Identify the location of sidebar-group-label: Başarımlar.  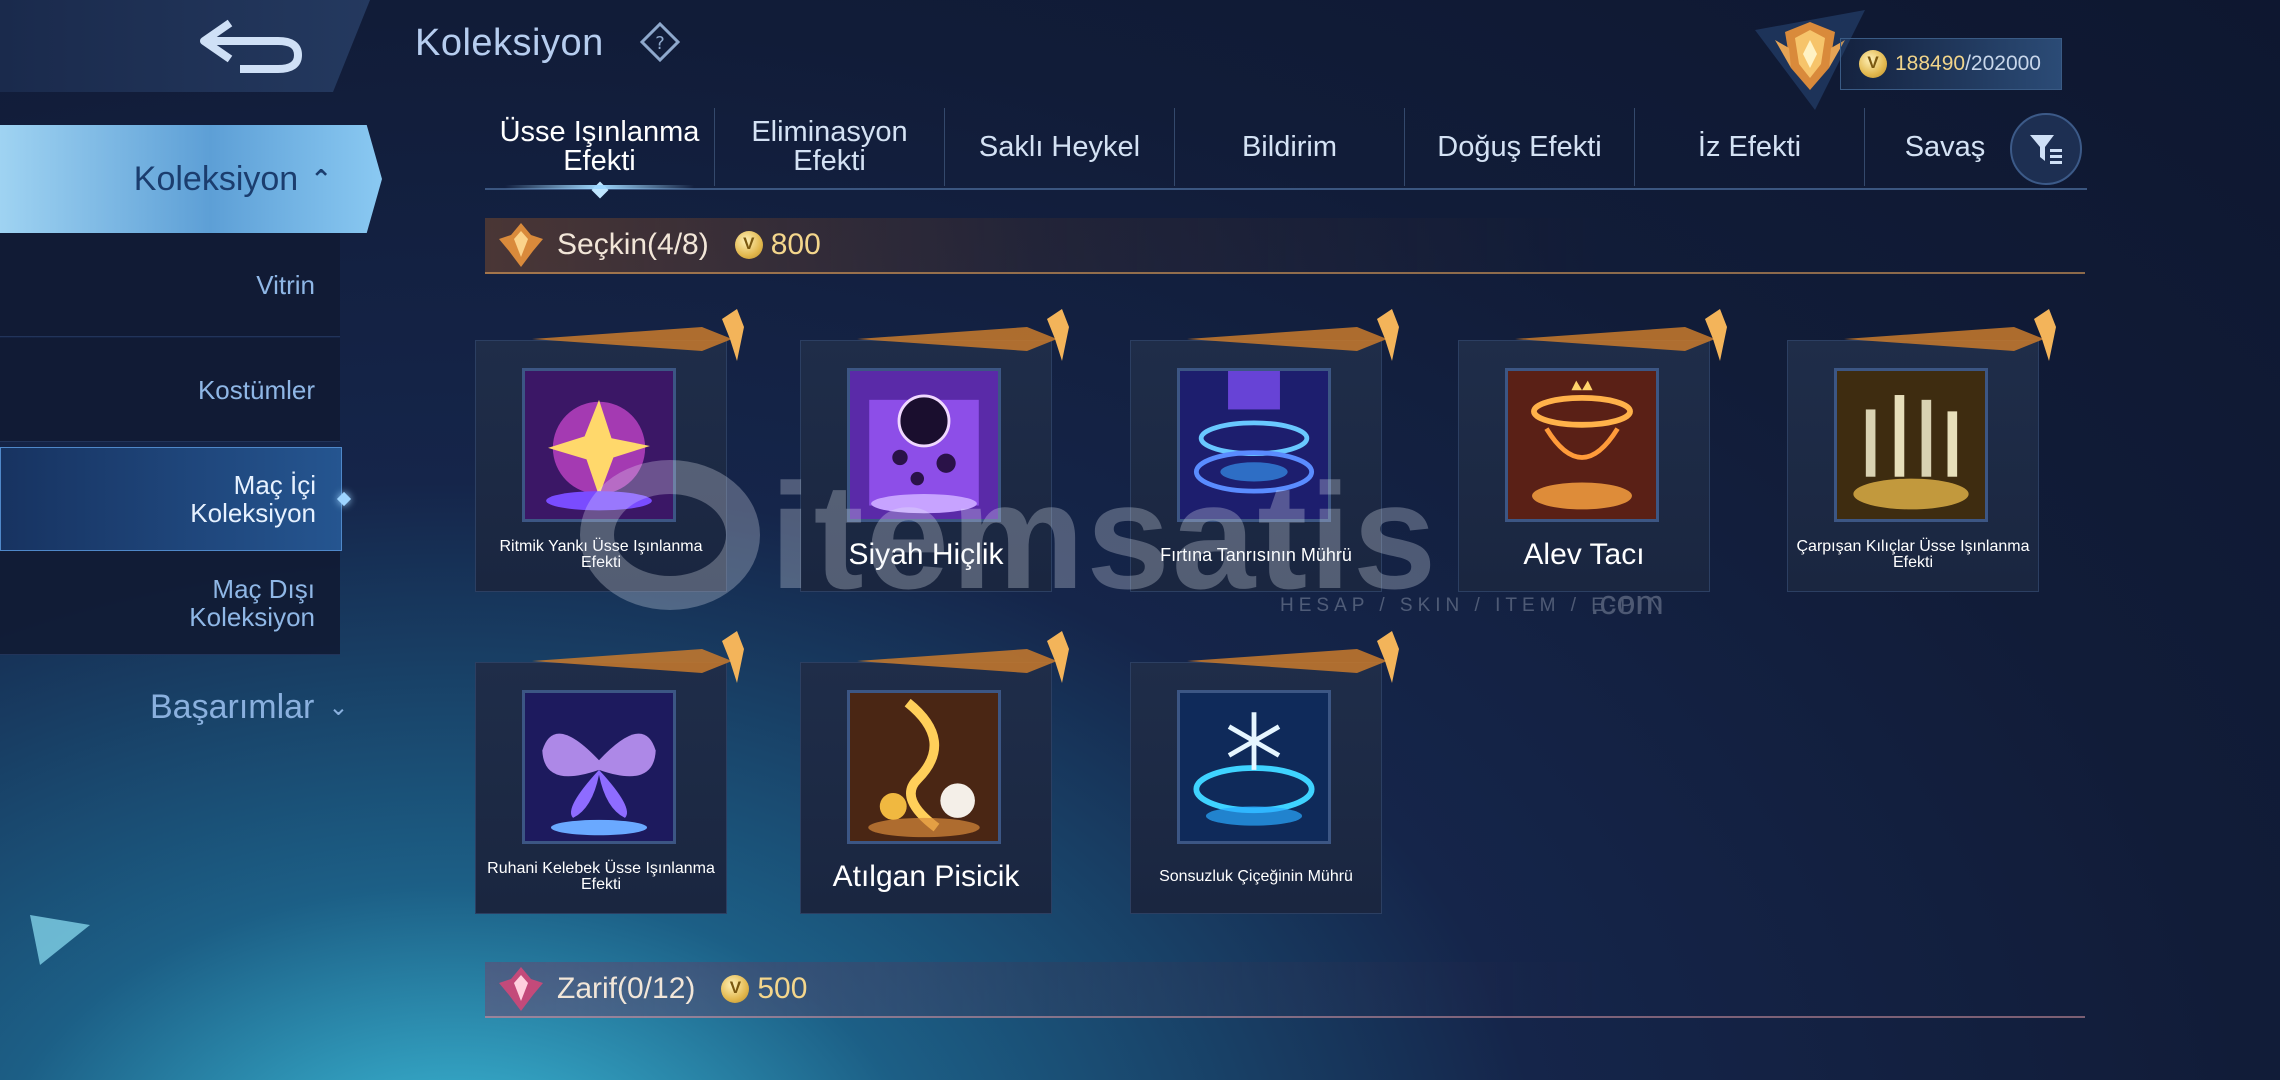
(232, 707).